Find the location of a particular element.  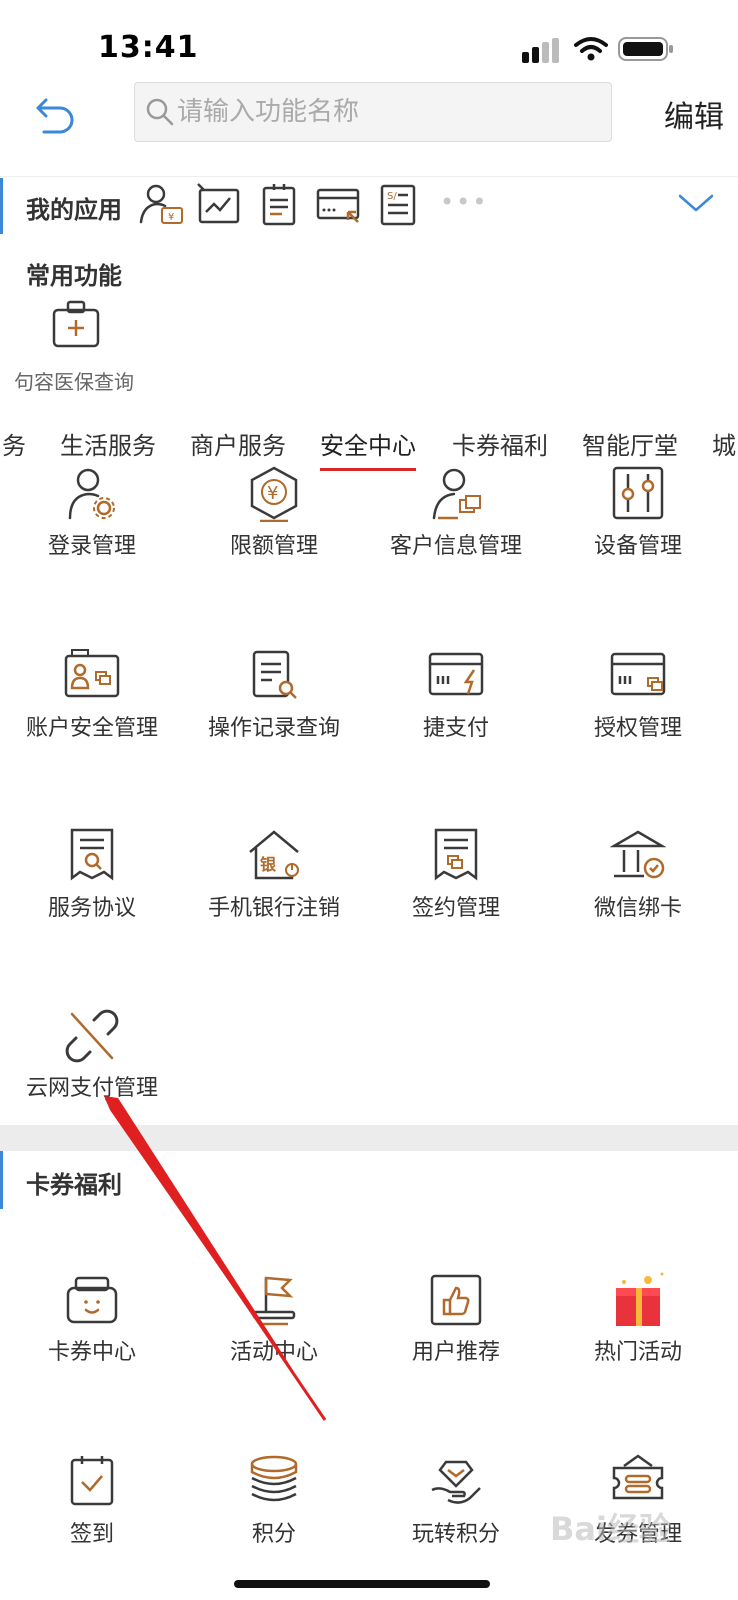

thumbs-up-icon is located at coordinates (456, 1300).